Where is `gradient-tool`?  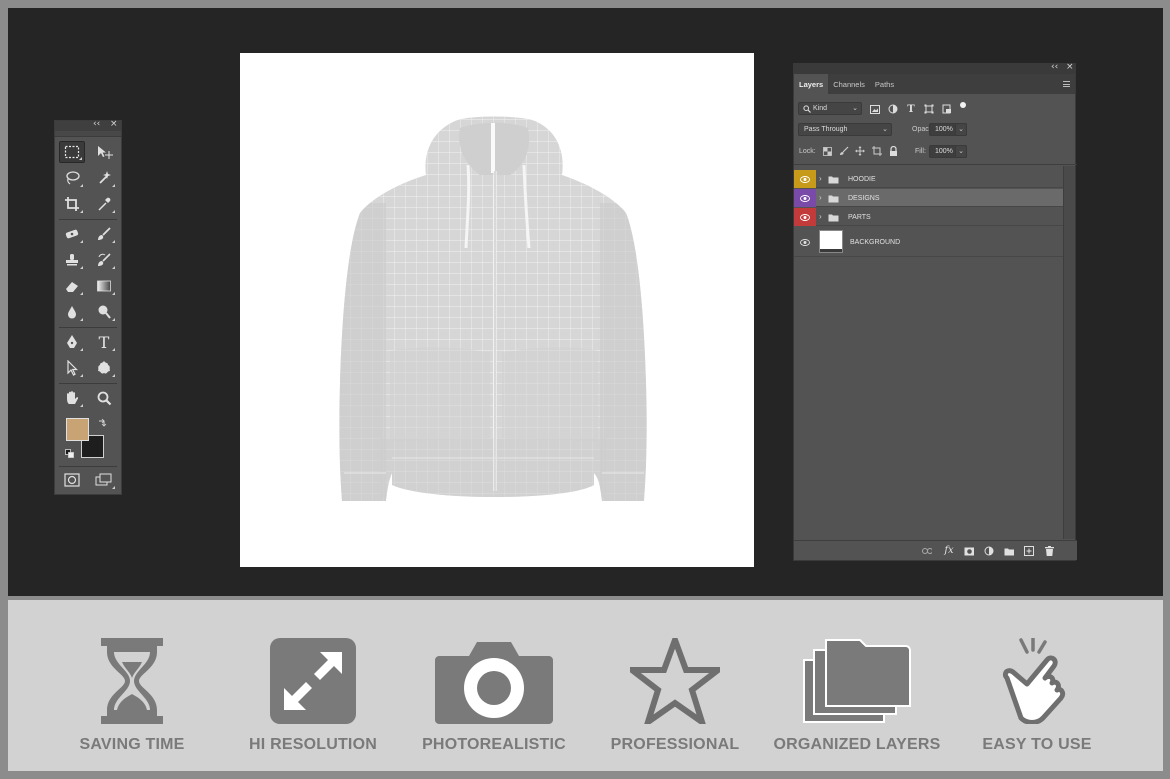 gradient-tool is located at coordinates (104, 286).